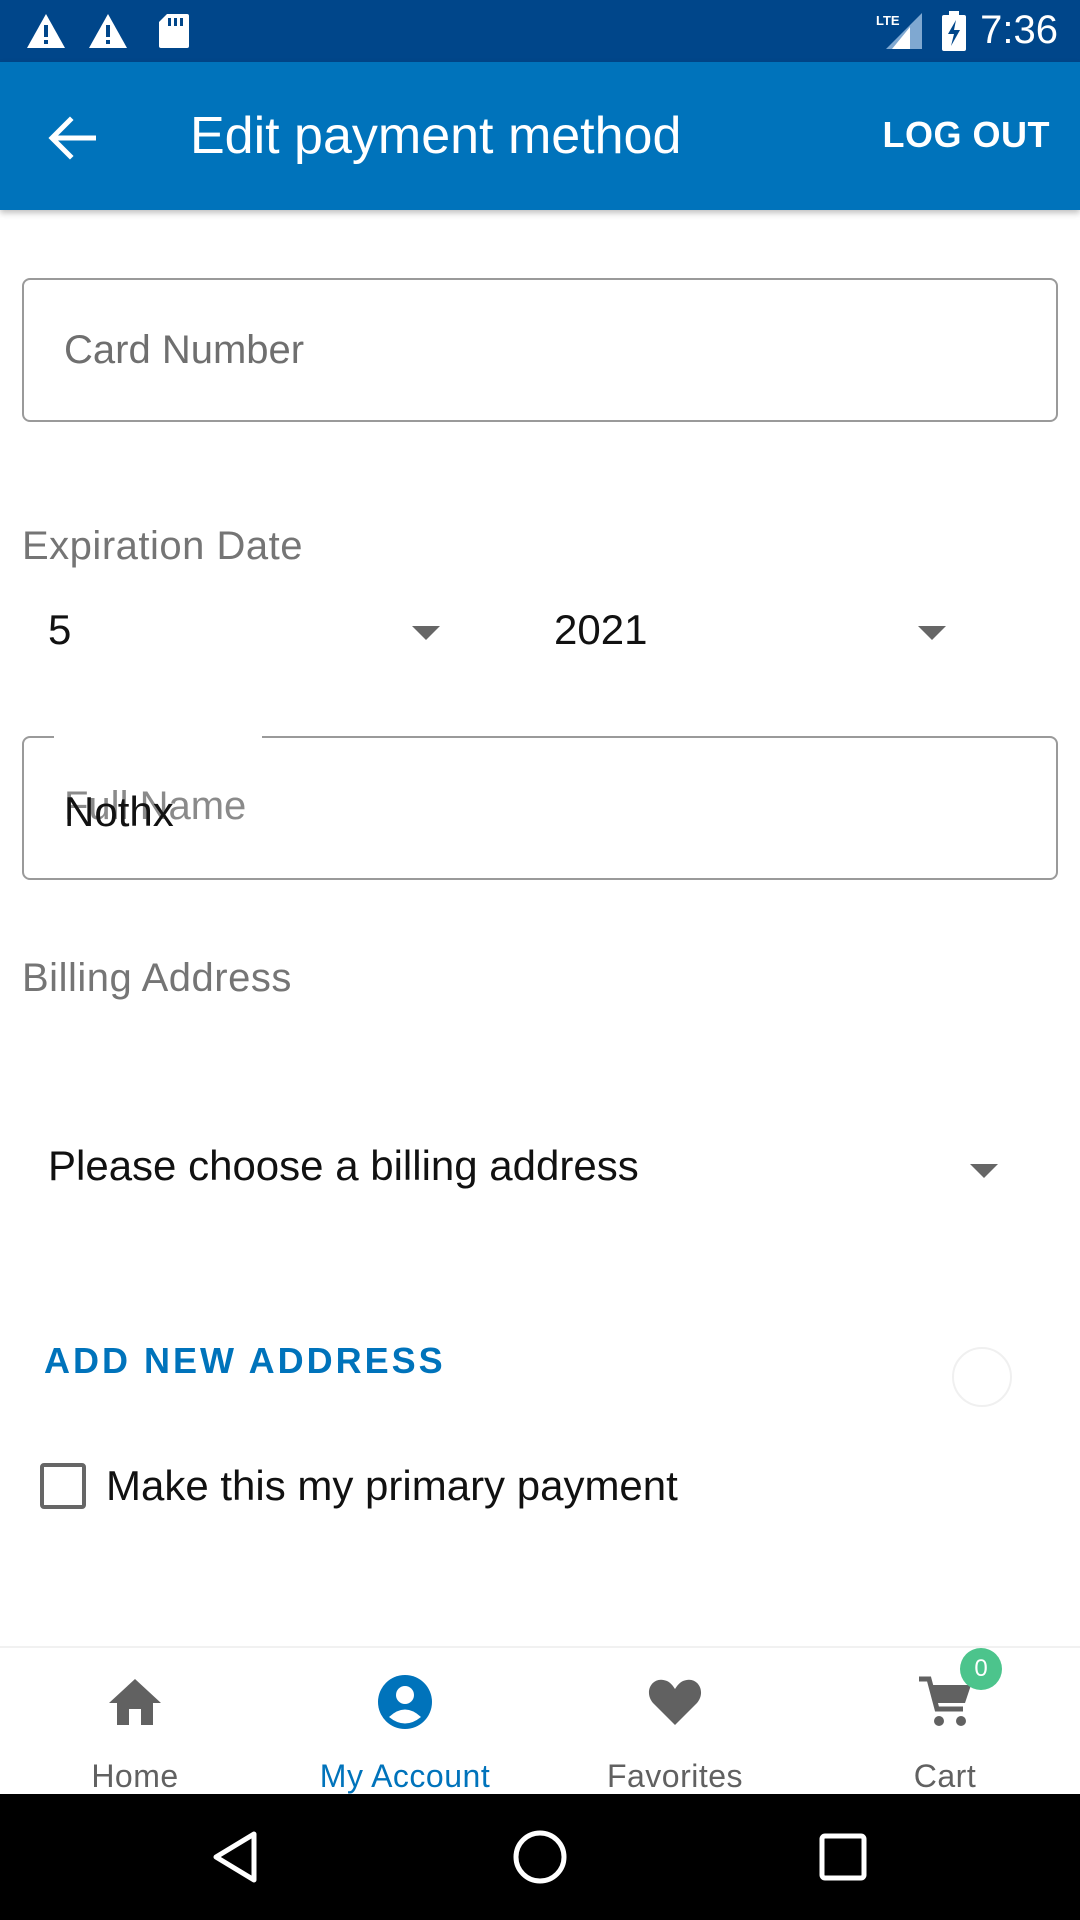 The height and width of the screenshot is (1920, 1080). I want to click on nav-item-my-account: My Account, so click(405, 1722).